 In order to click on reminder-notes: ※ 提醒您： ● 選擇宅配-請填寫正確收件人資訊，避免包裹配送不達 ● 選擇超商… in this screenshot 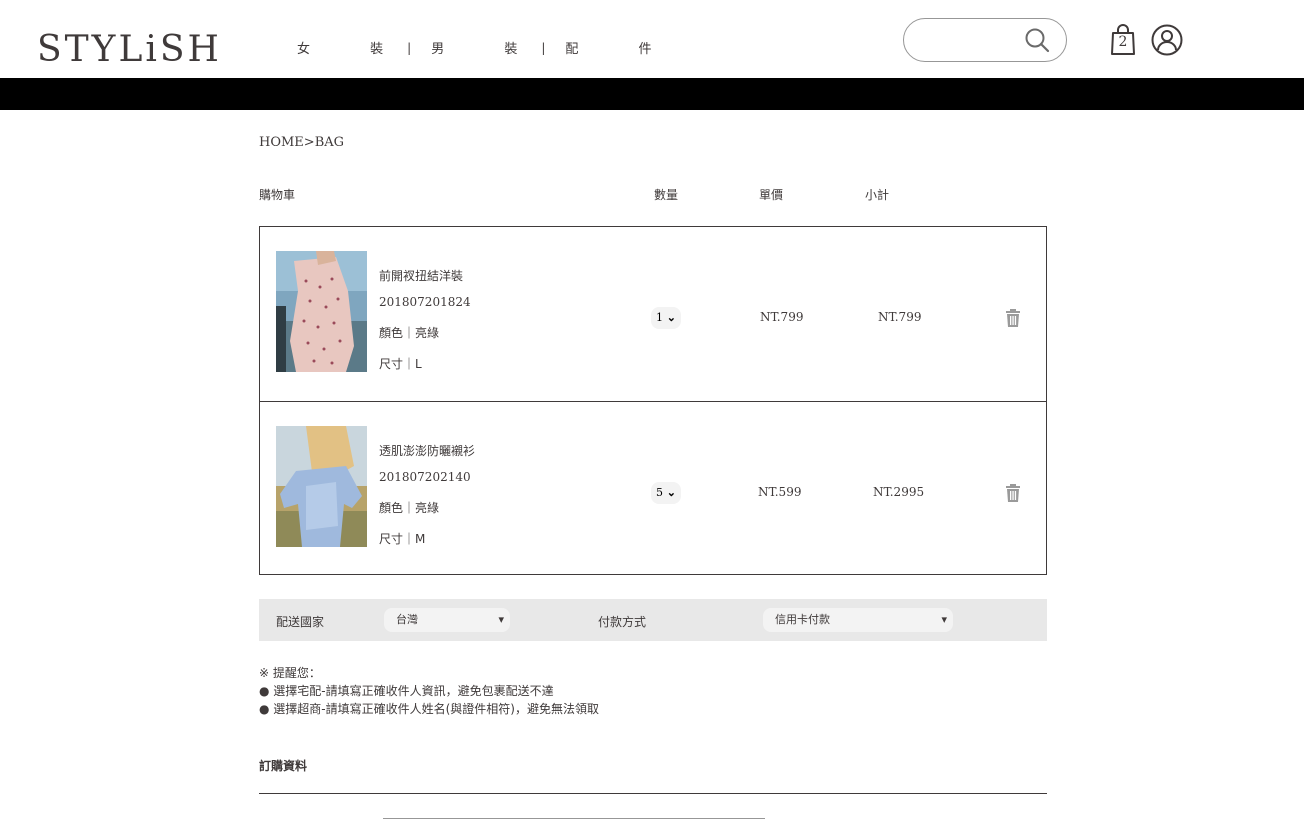, I will do `click(429, 691)`.